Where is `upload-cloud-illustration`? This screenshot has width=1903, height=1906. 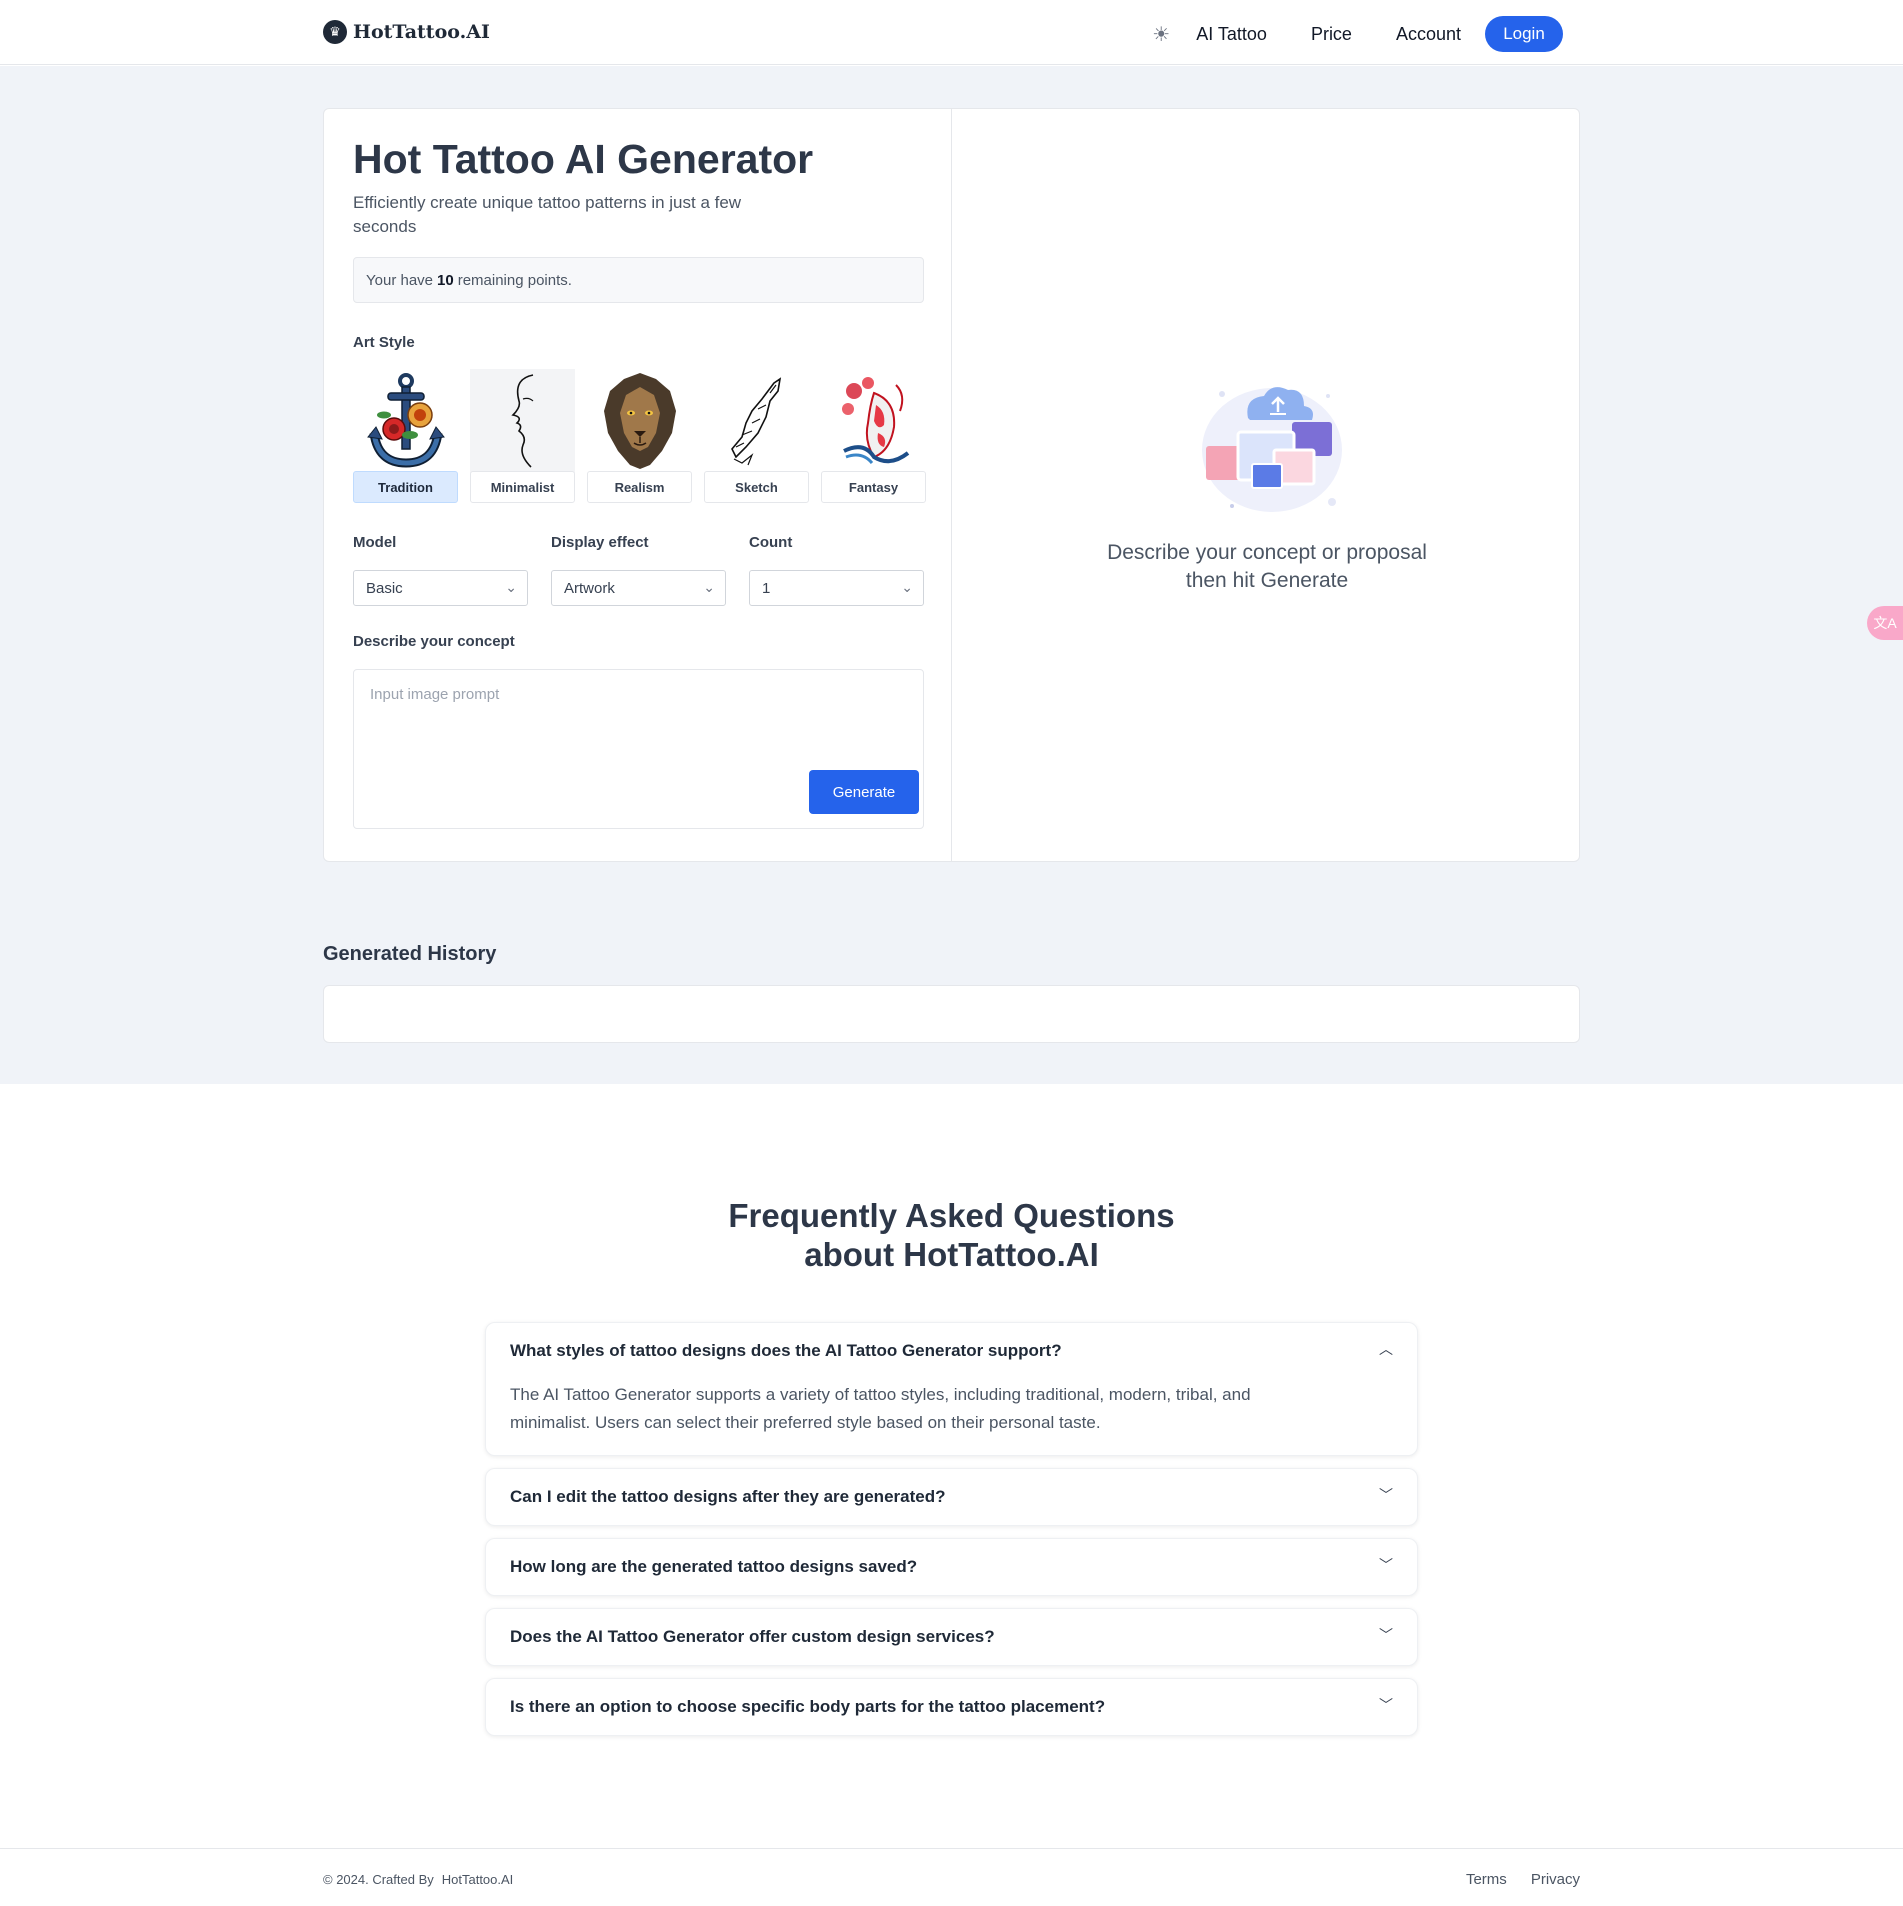
upload-cloud-illustration is located at coordinates (1272, 446).